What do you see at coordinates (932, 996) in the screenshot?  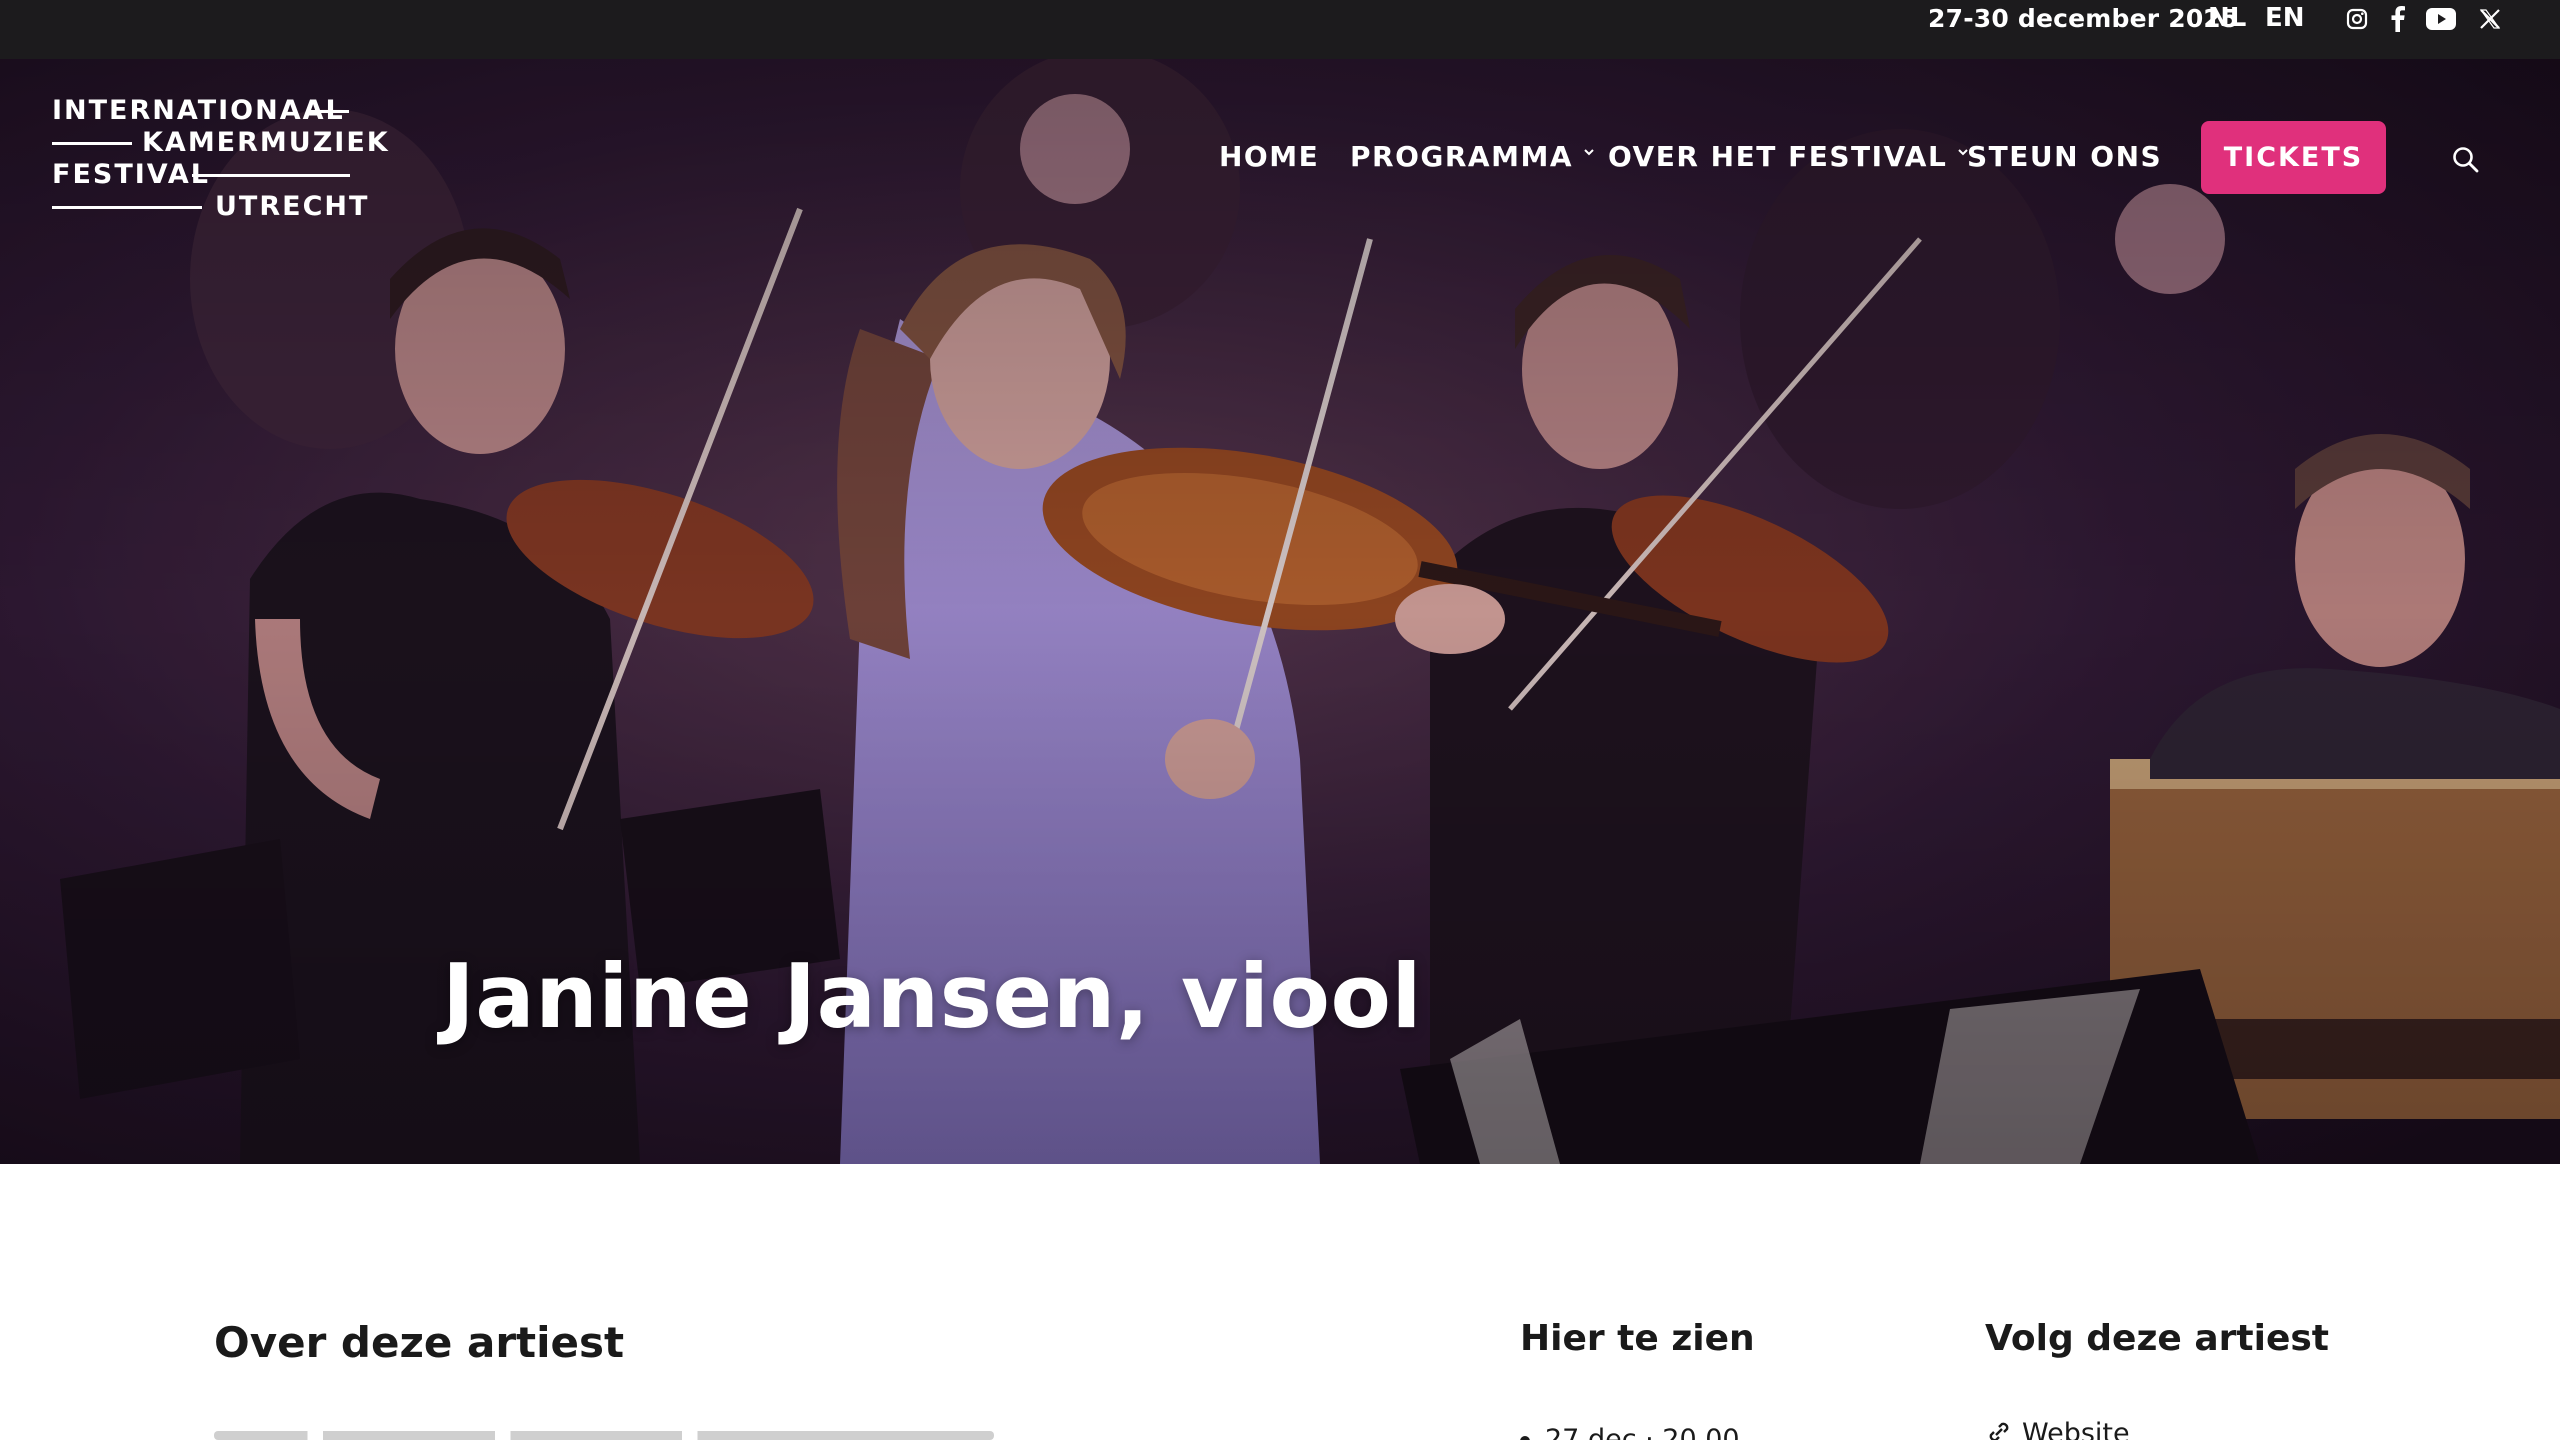 I see `artist-title: Janine Jansen, viool` at bounding box center [932, 996].